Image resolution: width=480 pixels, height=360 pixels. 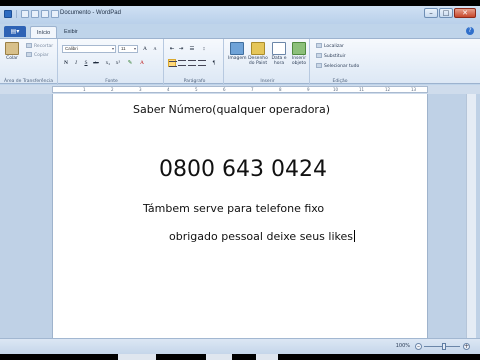 I want to click on window-controls: – □ ✕, so click(x=450, y=13).